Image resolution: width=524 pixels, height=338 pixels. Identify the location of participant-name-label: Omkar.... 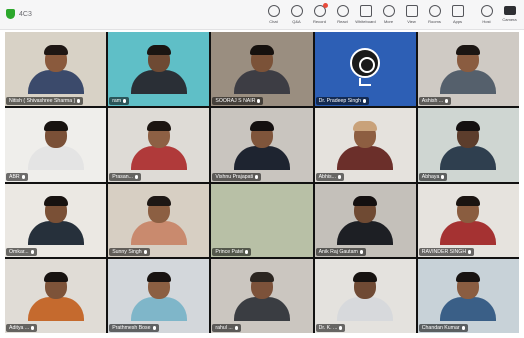
(21, 252).